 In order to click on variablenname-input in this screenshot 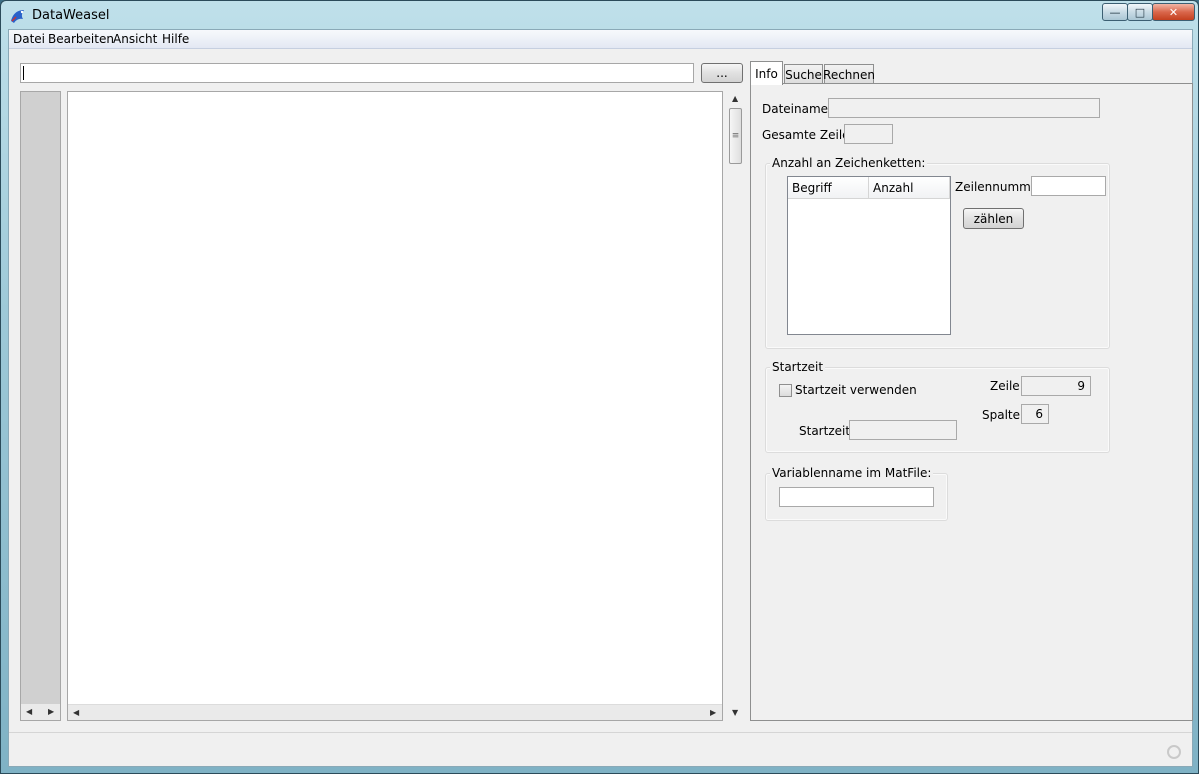, I will do `click(856, 497)`.